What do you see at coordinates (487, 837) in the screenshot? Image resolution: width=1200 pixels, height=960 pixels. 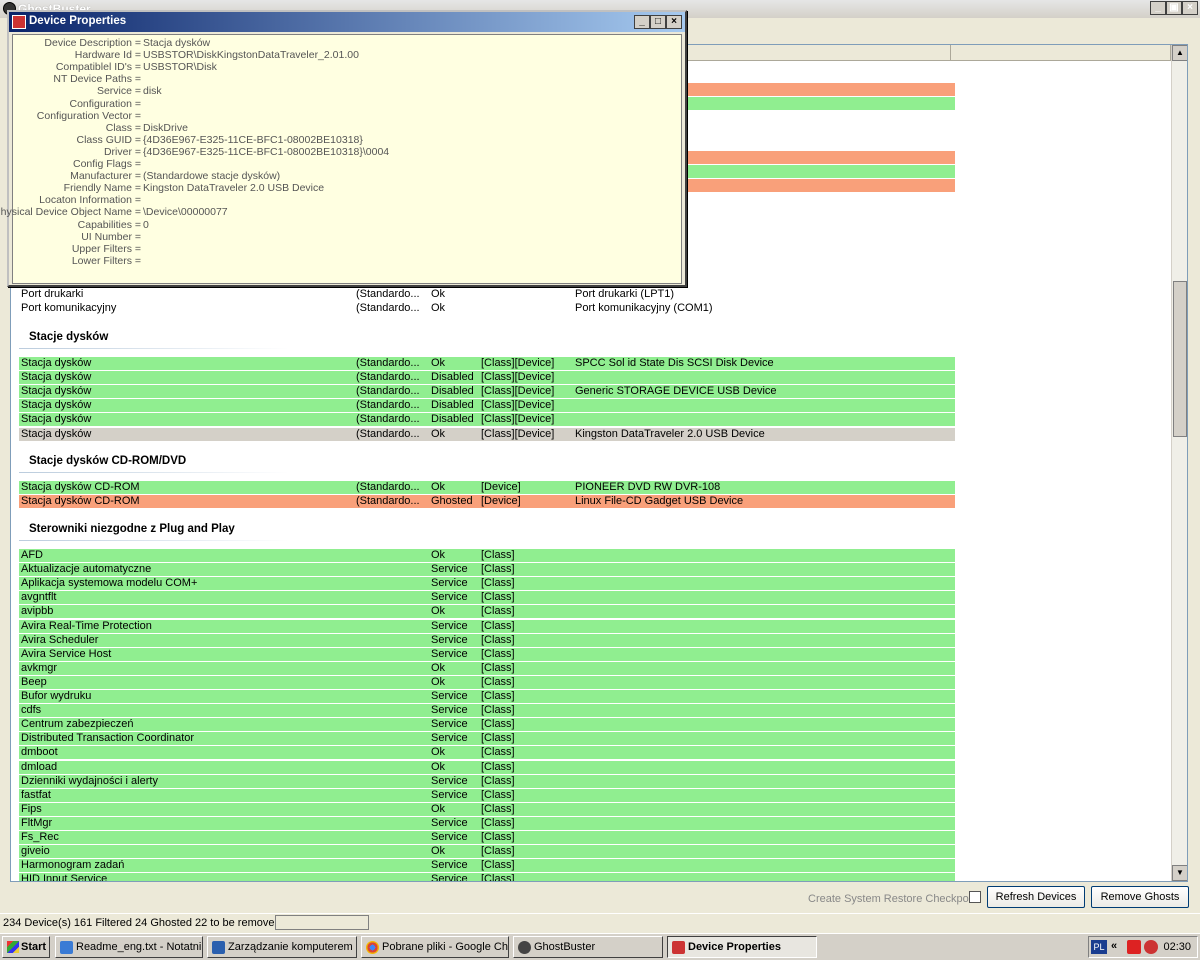 I see `table-row: Fs_Rec Service [Class]` at bounding box center [487, 837].